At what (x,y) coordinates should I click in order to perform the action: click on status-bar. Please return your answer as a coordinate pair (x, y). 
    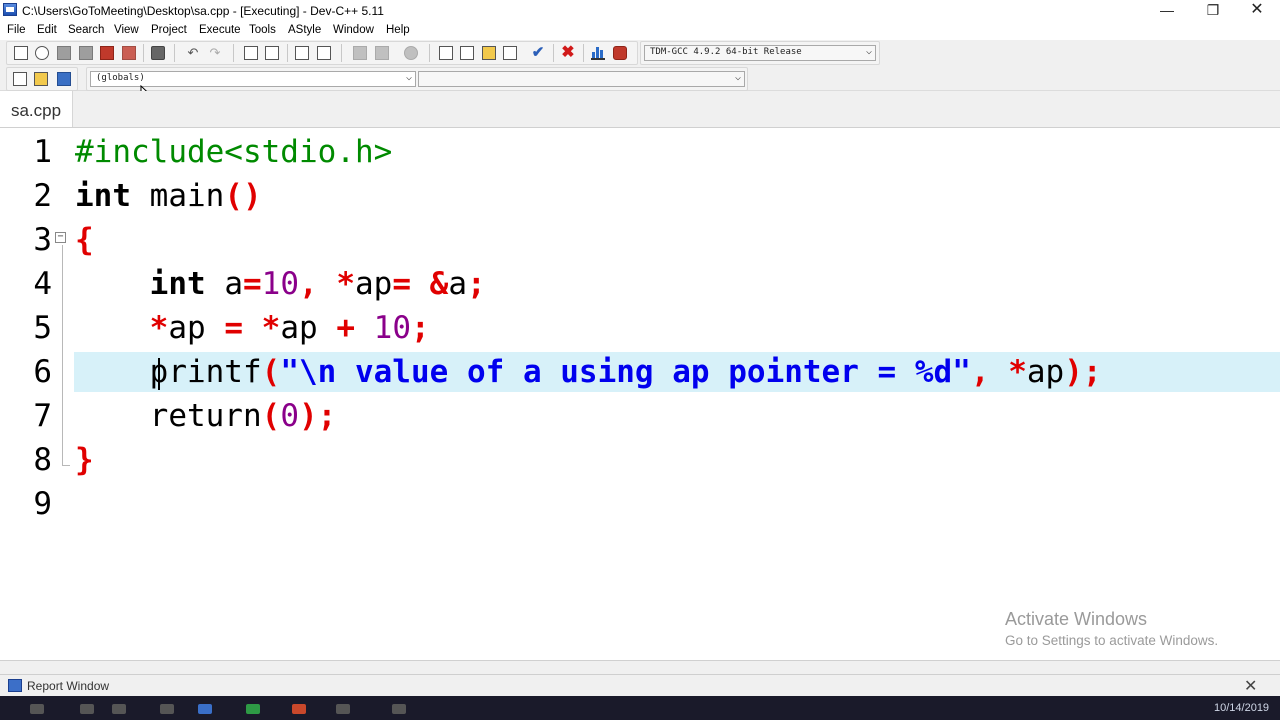
    Looking at the image, I should click on (640, 667).